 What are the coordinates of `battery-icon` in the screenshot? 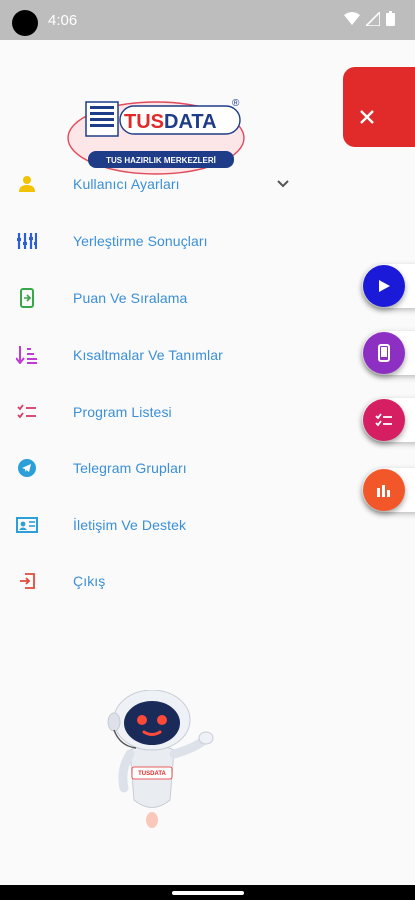 It's located at (390, 18).